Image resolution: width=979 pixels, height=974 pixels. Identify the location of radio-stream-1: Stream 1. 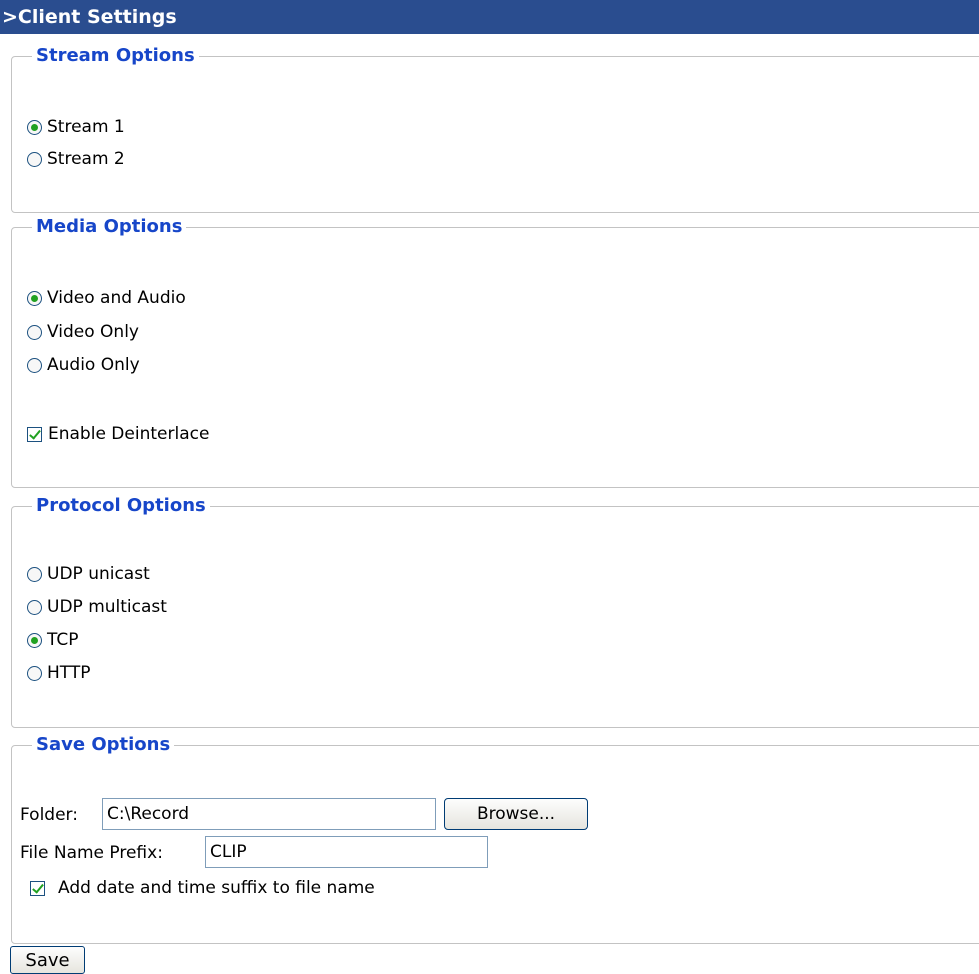
(76, 127).